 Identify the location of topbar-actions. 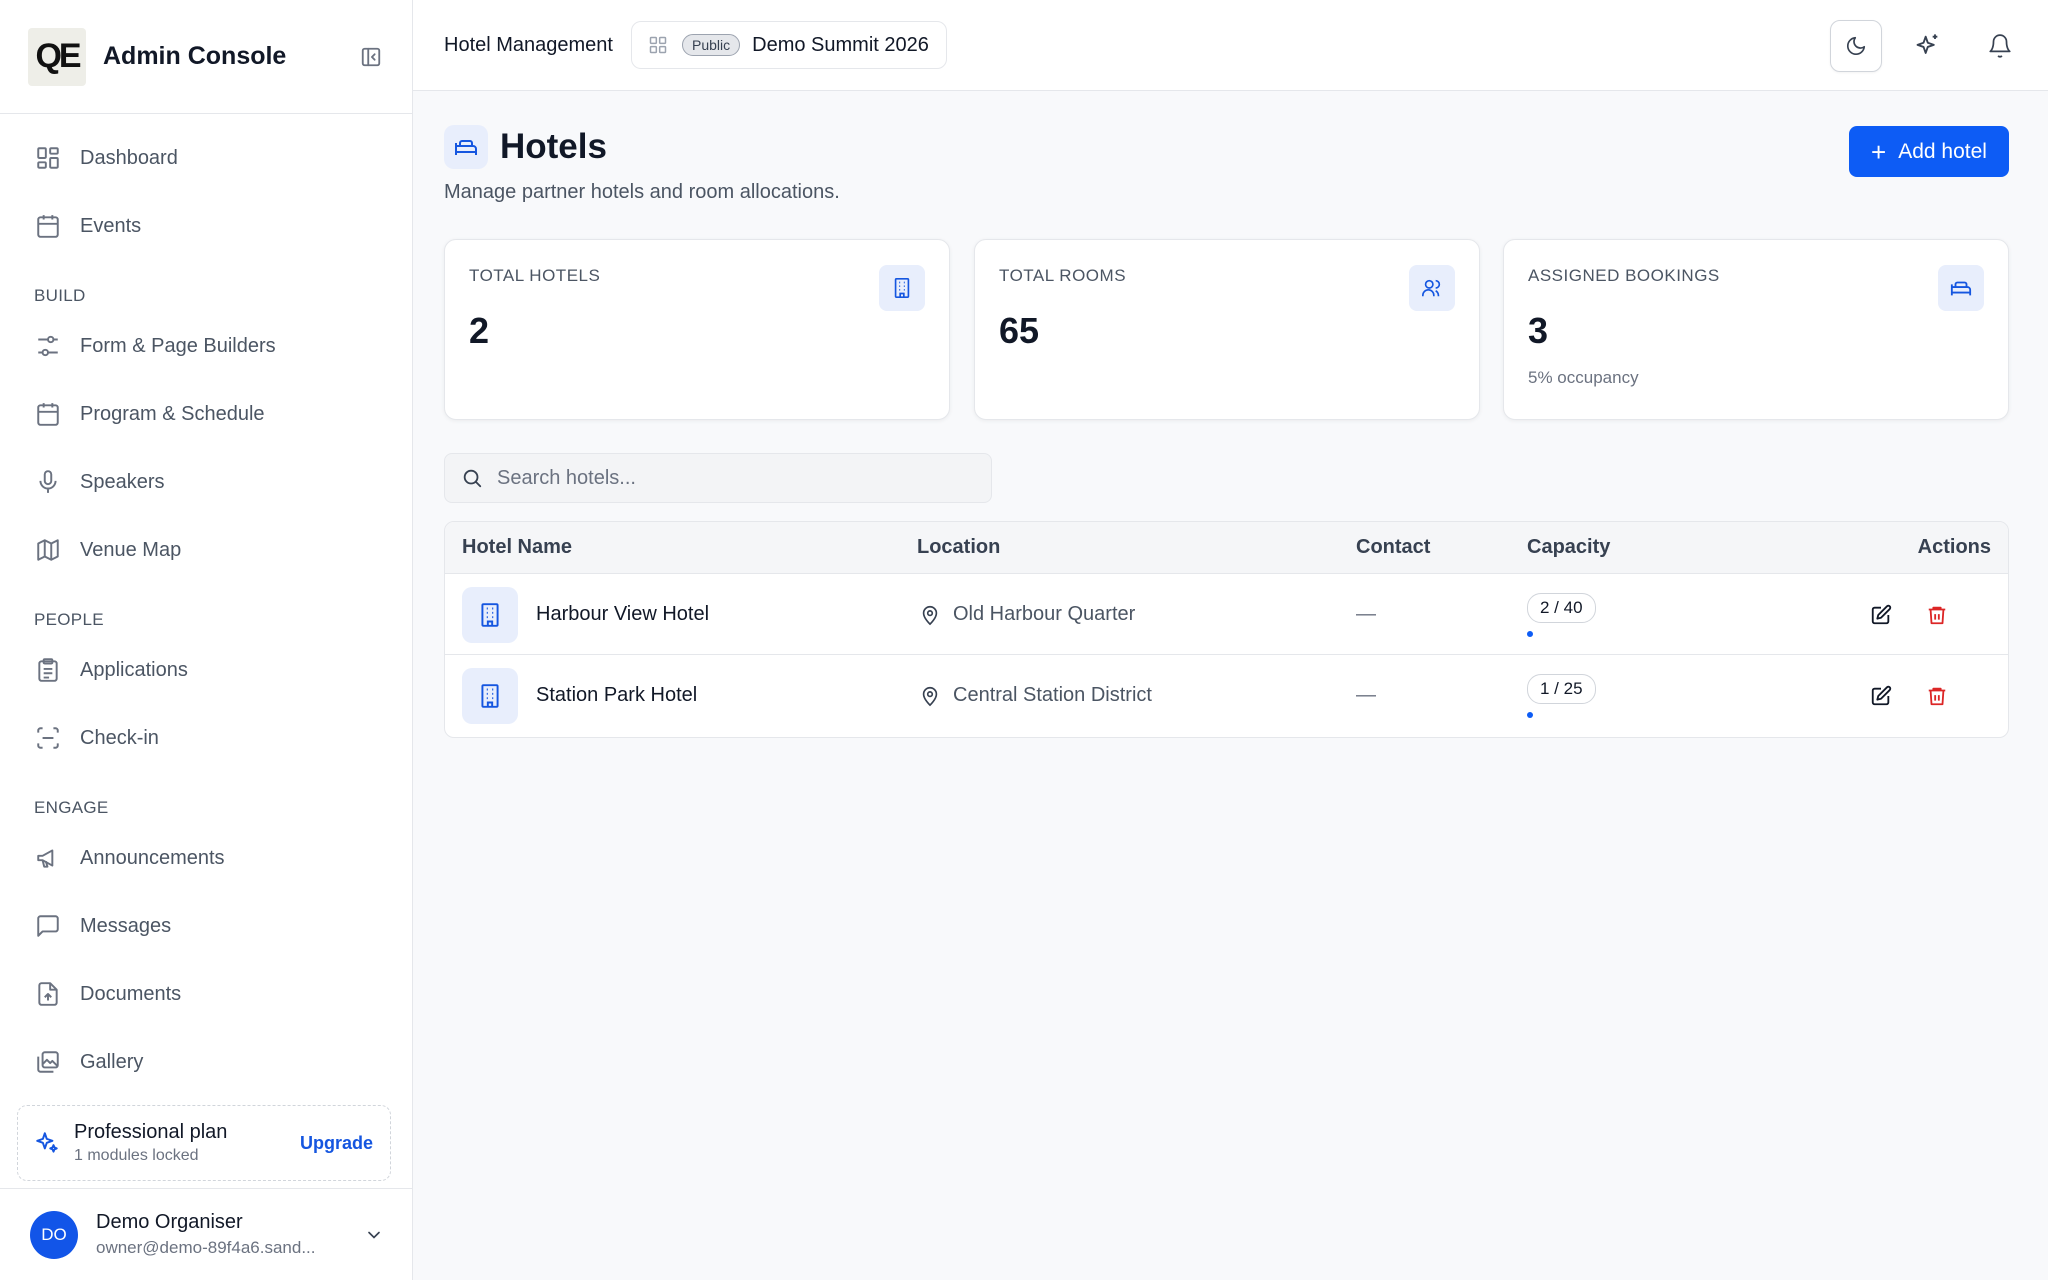
(1939, 45).